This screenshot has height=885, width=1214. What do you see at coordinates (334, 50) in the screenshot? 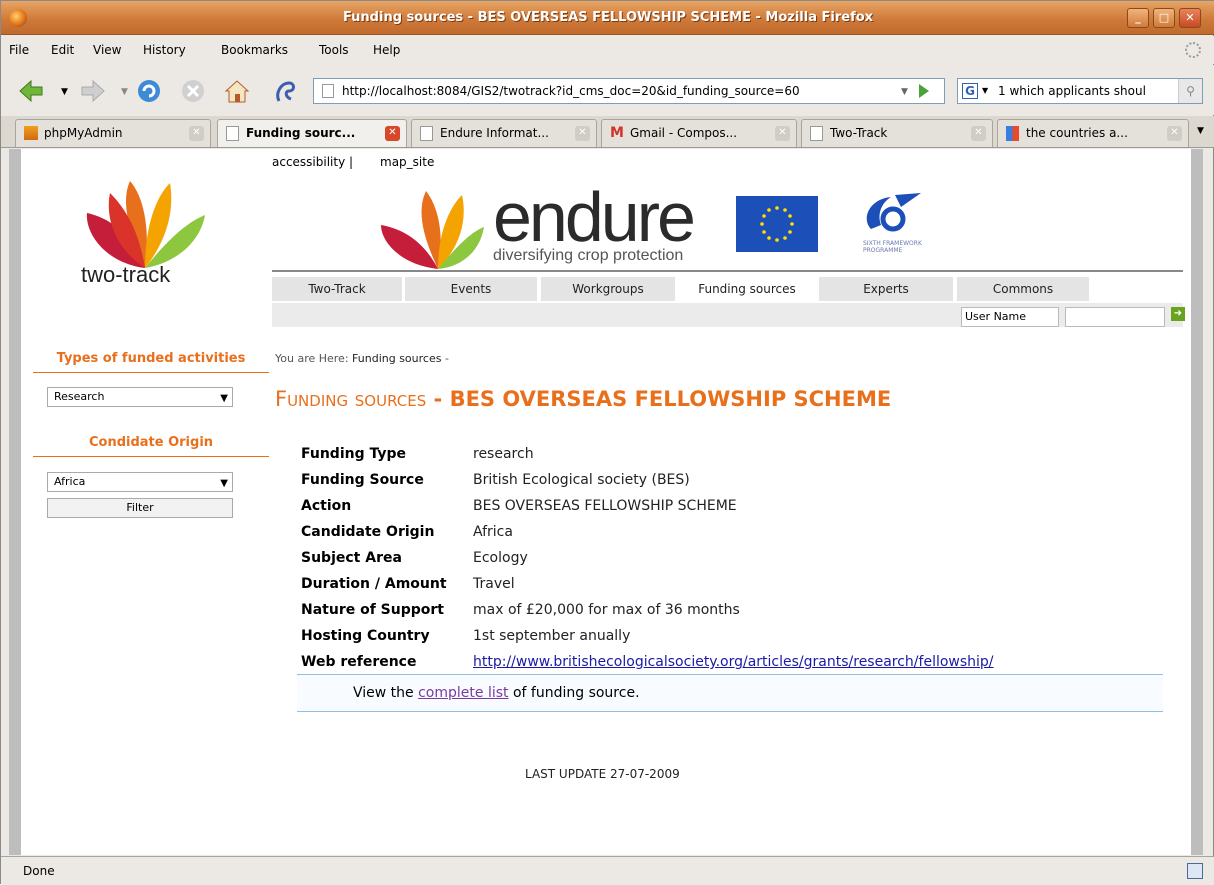
I see `menu-tools: Tools` at bounding box center [334, 50].